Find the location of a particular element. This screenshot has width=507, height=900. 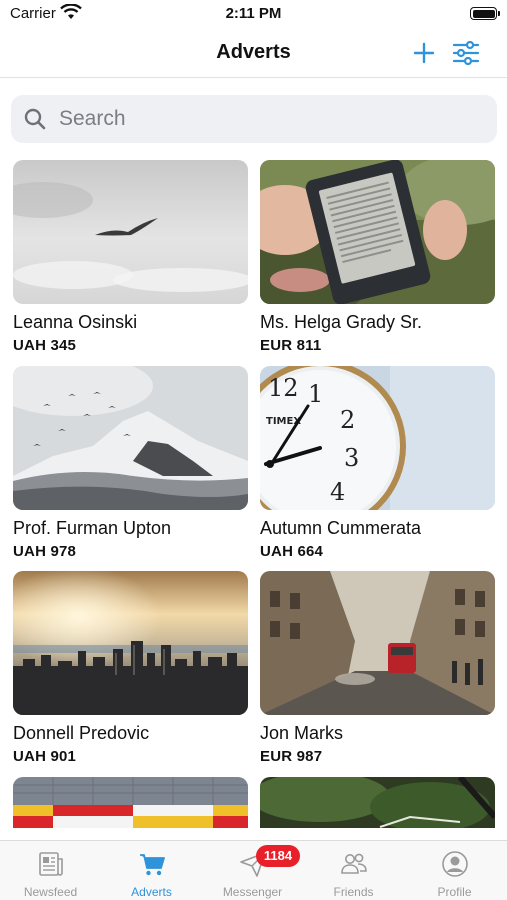

status-bar: Carrier 2:11 PM is located at coordinates (253, 14).